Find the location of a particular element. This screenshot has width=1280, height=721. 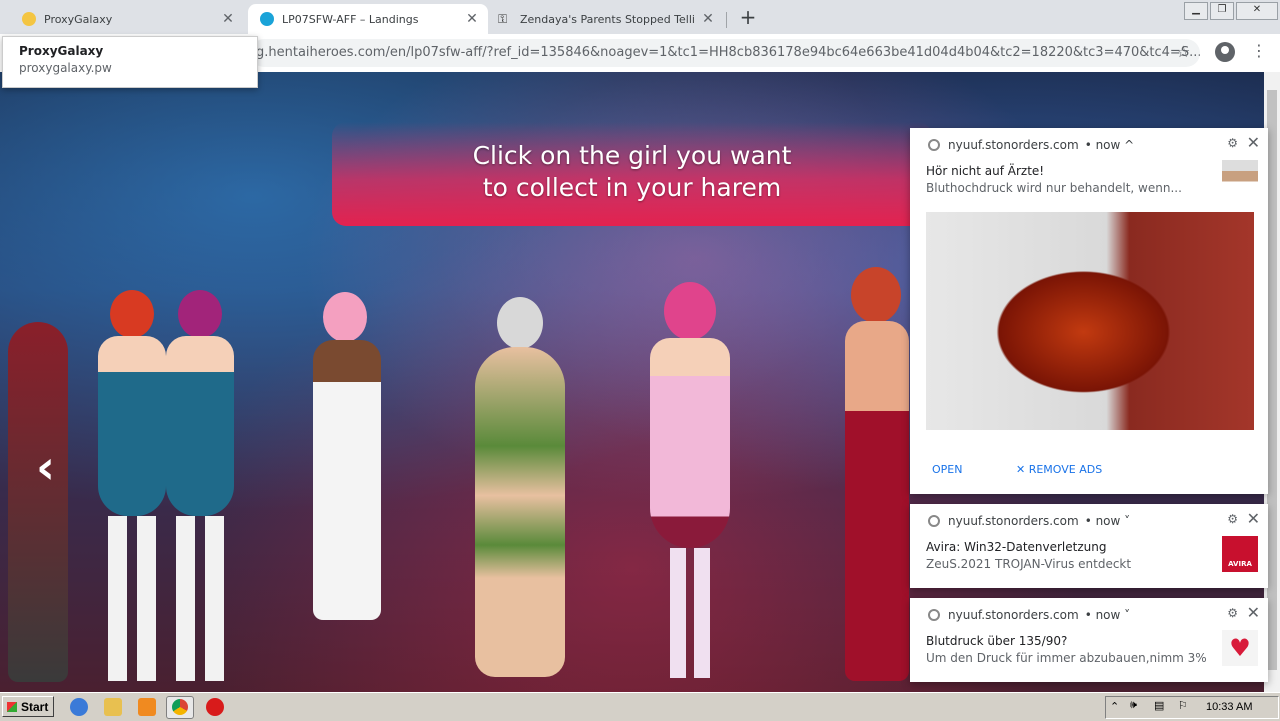

remove-ads-button: ✕ REMOVE ADS is located at coordinates (1059, 469).